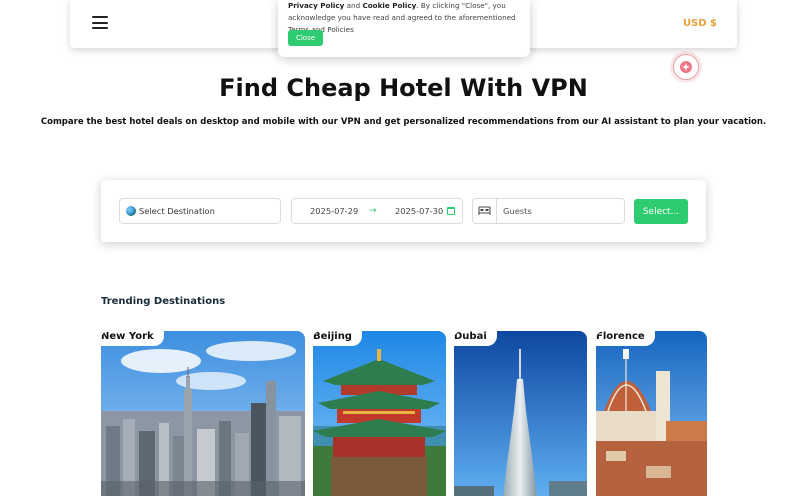 Image resolution: width=800 pixels, height=496 pixels. What do you see at coordinates (373, 211) in the screenshot?
I see `arrow-right-icon: →` at bounding box center [373, 211].